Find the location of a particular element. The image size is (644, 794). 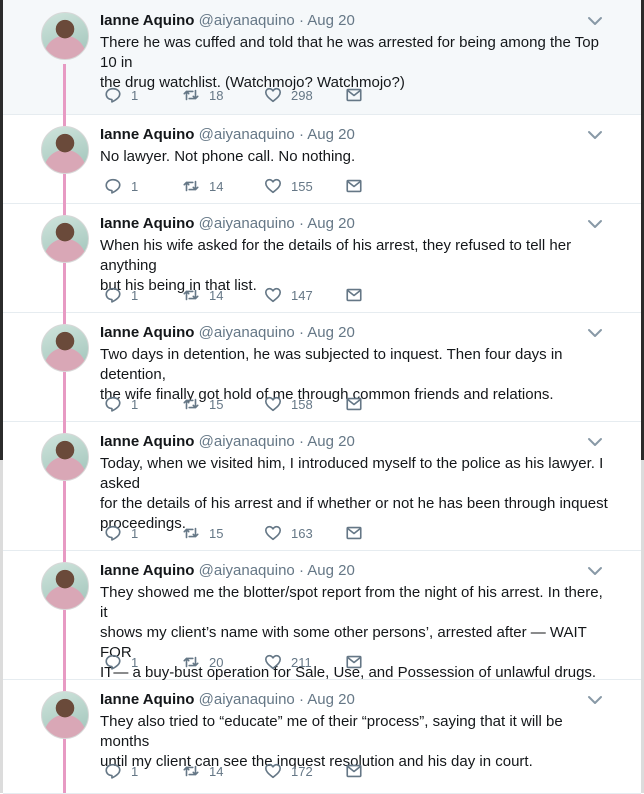

like-count: 172 is located at coordinates (302, 771).